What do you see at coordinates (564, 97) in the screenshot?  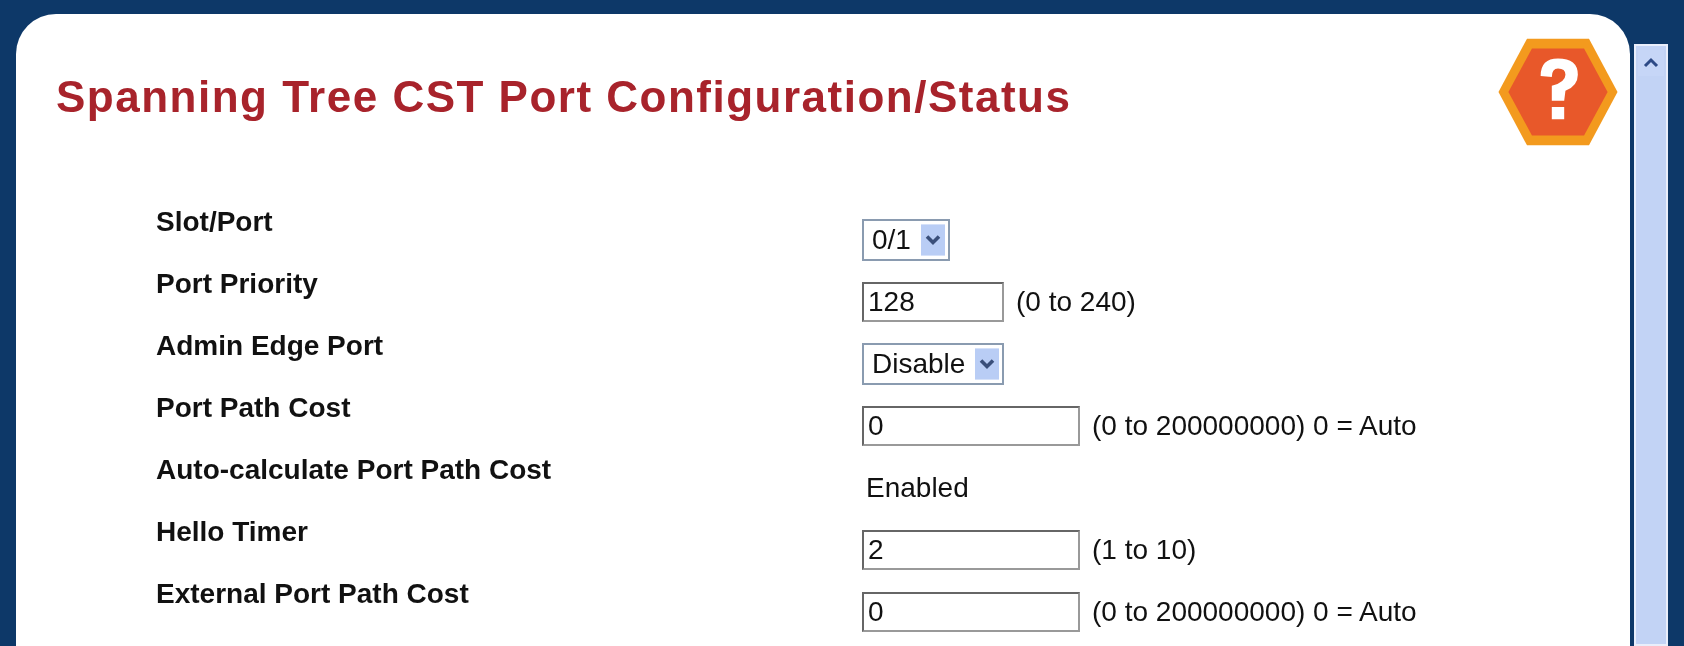 I see `page-title: Spanning Tree CST Port Configuration/Status` at bounding box center [564, 97].